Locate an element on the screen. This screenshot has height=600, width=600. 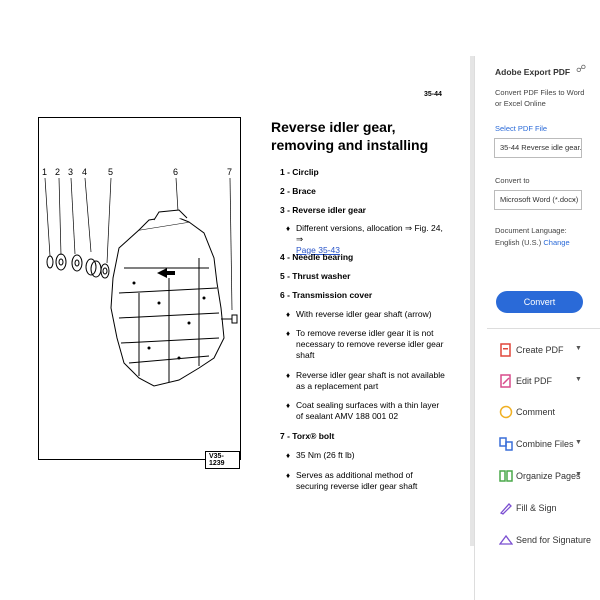
callout-3: 3 is located at coordinates (71, 172).